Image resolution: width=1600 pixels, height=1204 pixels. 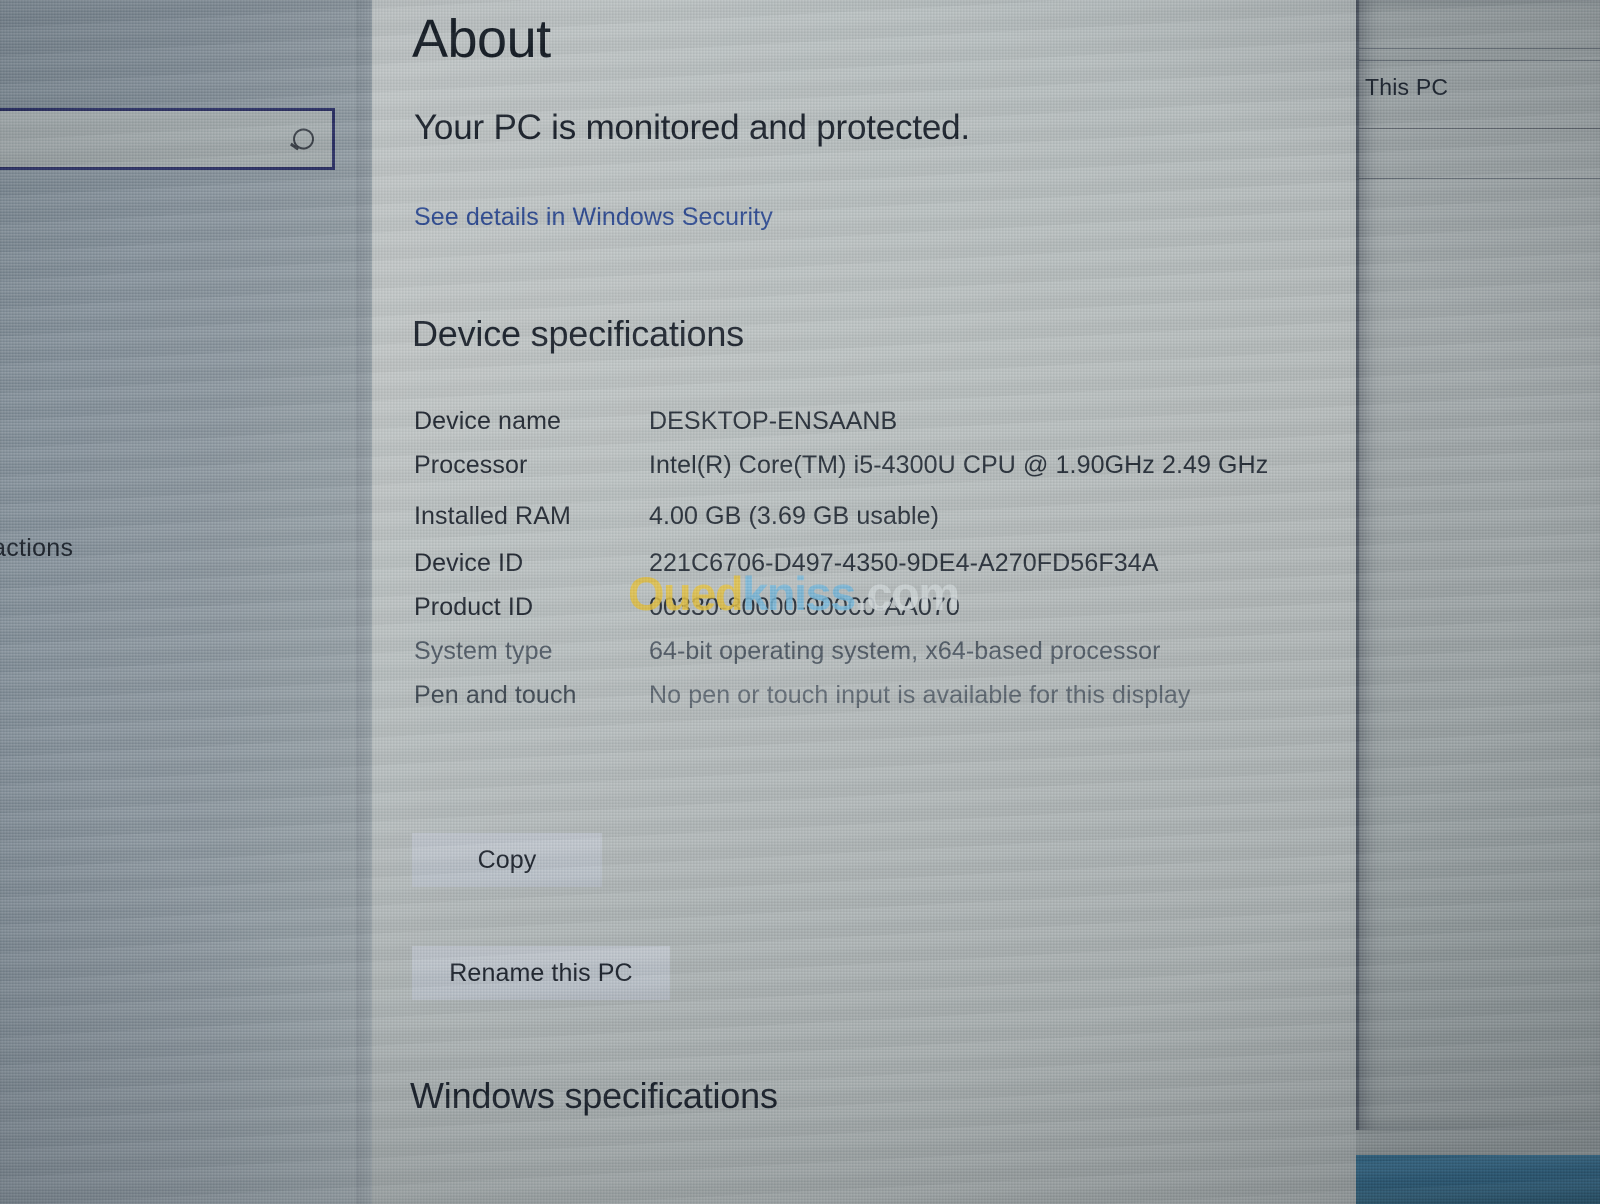 What do you see at coordinates (1478, 1179) in the screenshot?
I see `desktop-taskbar-strip` at bounding box center [1478, 1179].